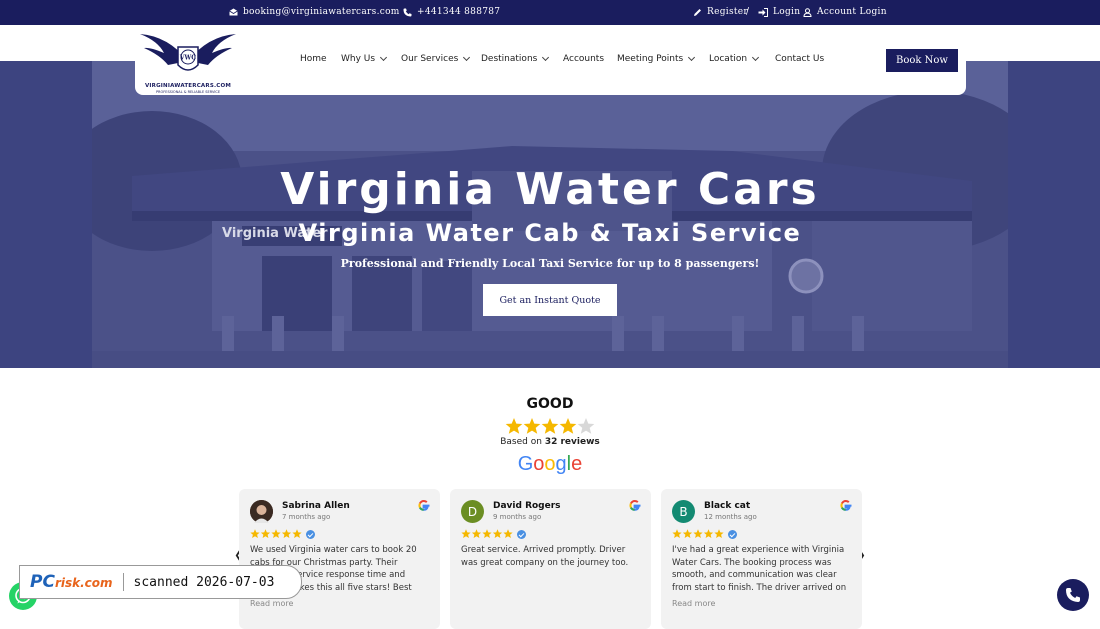  I want to click on nav-destinations: Destinations, so click(515, 58).